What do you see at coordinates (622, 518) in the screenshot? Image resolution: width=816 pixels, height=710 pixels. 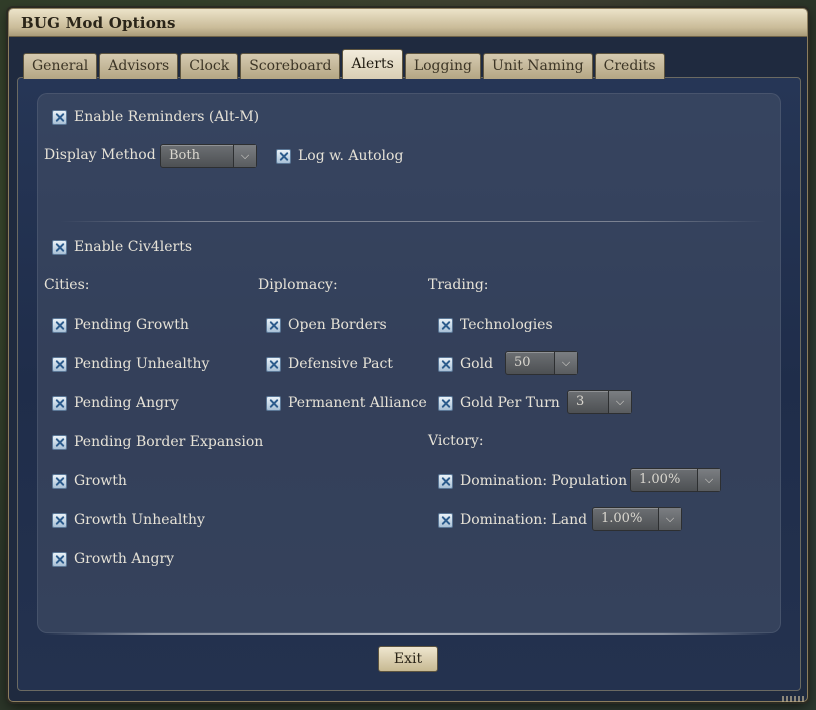 I see `domination-land-value: 1.00%` at bounding box center [622, 518].